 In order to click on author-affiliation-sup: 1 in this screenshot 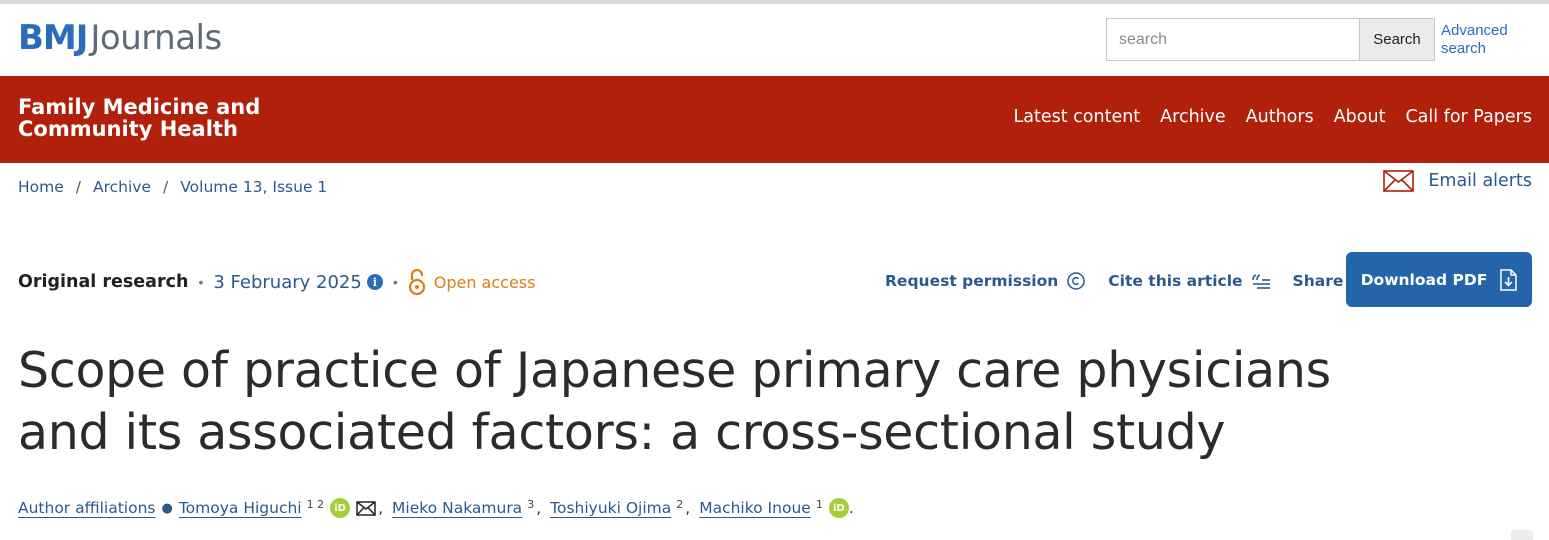, I will do `click(819, 504)`.